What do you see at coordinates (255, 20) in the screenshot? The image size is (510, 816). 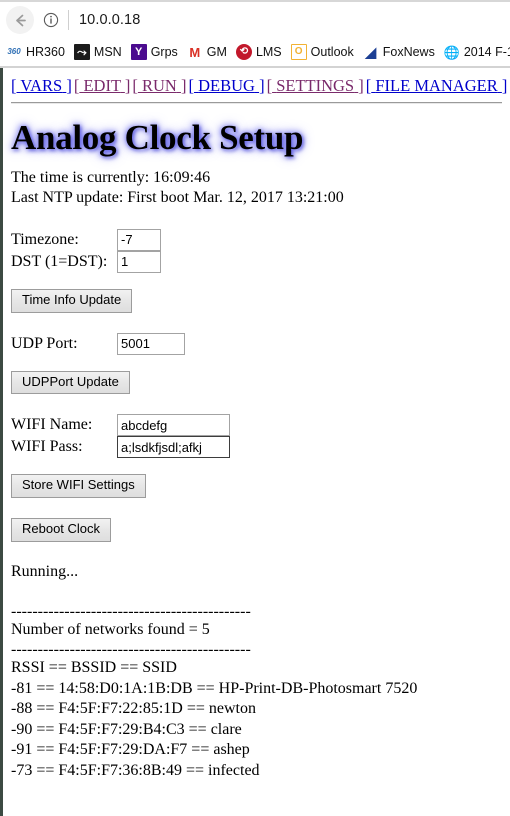 I see `address-bar: 10.0.0.18` at bounding box center [255, 20].